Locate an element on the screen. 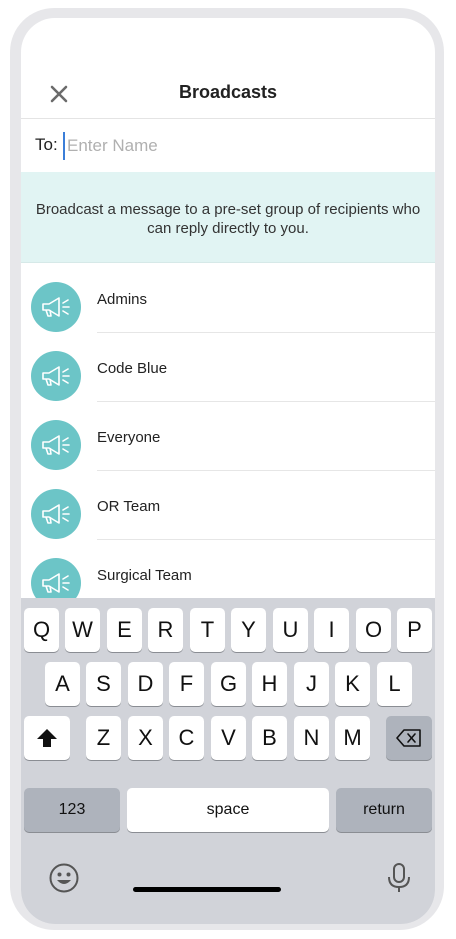  key-u: U is located at coordinates (290, 630).